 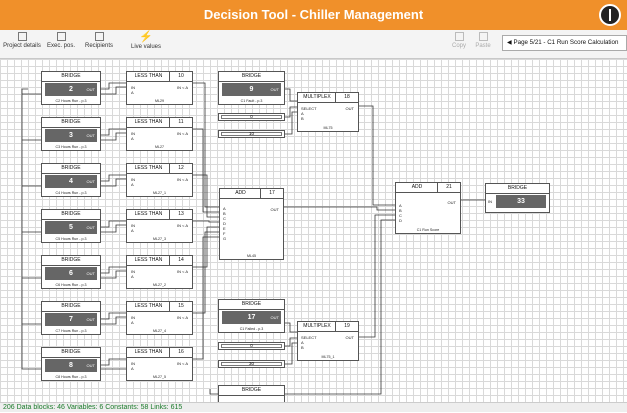 What do you see at coordinates (159, 180) in the screenshot?
I see `less-than-block: LESS THAN 12 IN A IN < A ML27_1` at bounding box center [159, 180].